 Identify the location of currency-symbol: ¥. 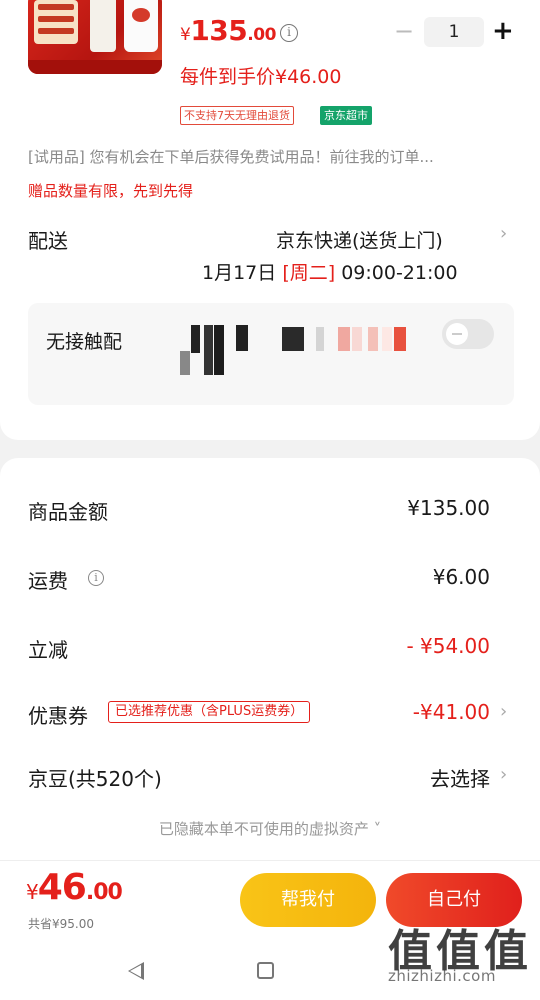
(185, 35).